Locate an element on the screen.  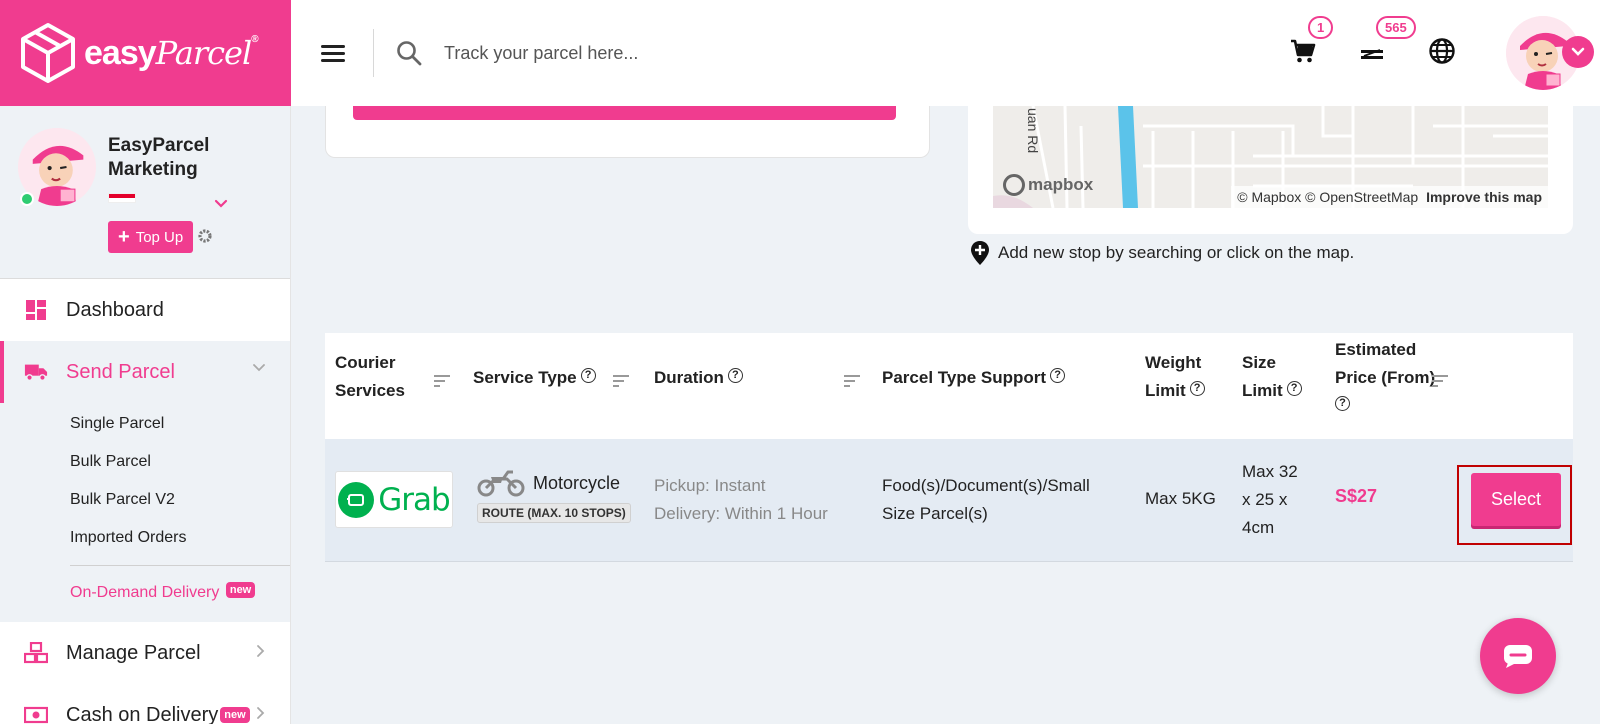
brand-name: easyParcel® is located at coordinates (171, 52).